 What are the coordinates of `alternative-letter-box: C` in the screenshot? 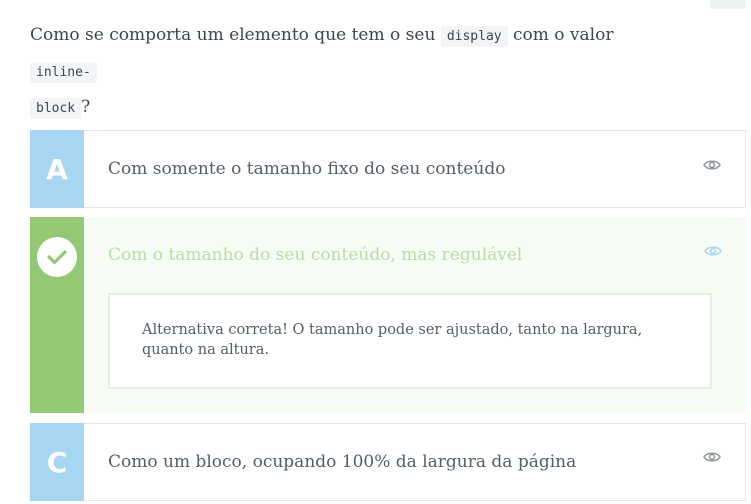 It's located at (57, 462).